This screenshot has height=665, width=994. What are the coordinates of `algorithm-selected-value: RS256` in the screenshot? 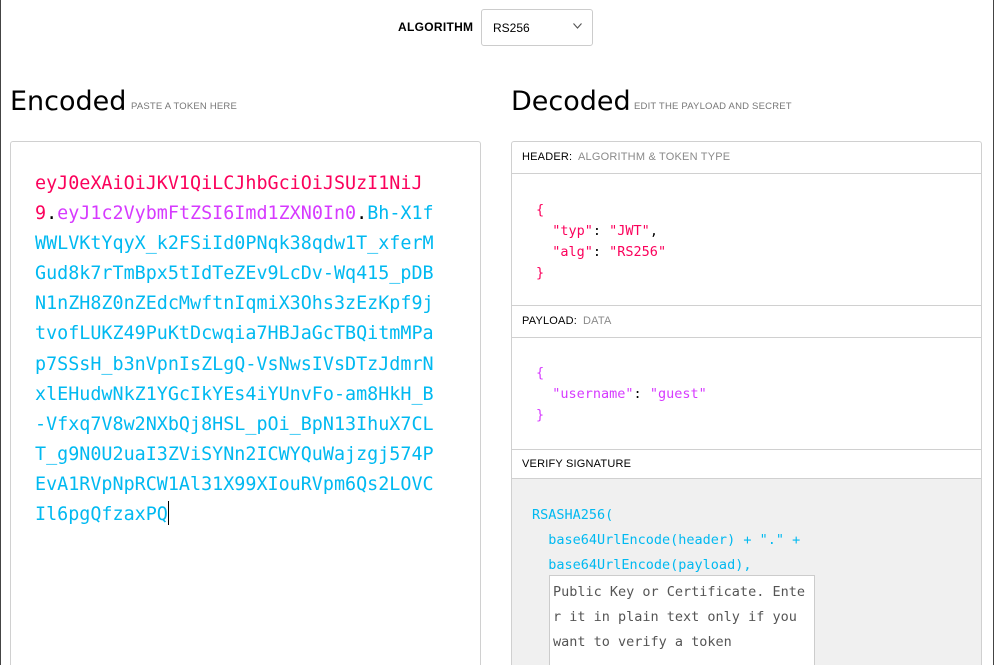 It's located at (511, 28).